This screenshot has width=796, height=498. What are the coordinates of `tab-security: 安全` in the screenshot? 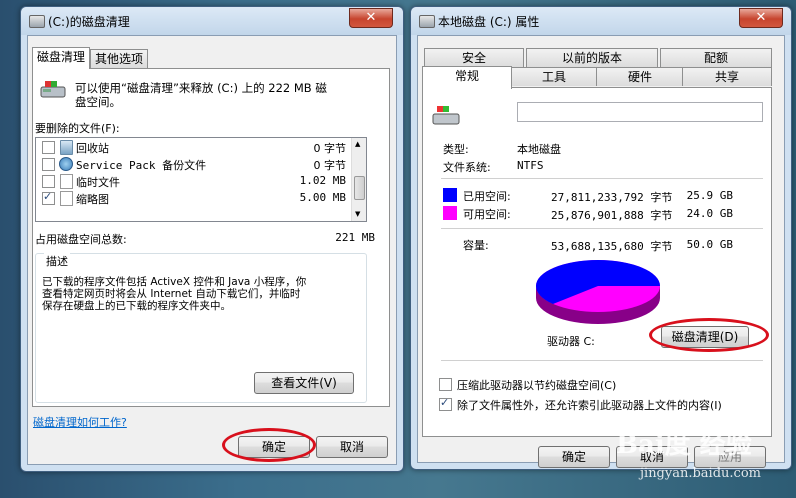 It's located at (474, 57).